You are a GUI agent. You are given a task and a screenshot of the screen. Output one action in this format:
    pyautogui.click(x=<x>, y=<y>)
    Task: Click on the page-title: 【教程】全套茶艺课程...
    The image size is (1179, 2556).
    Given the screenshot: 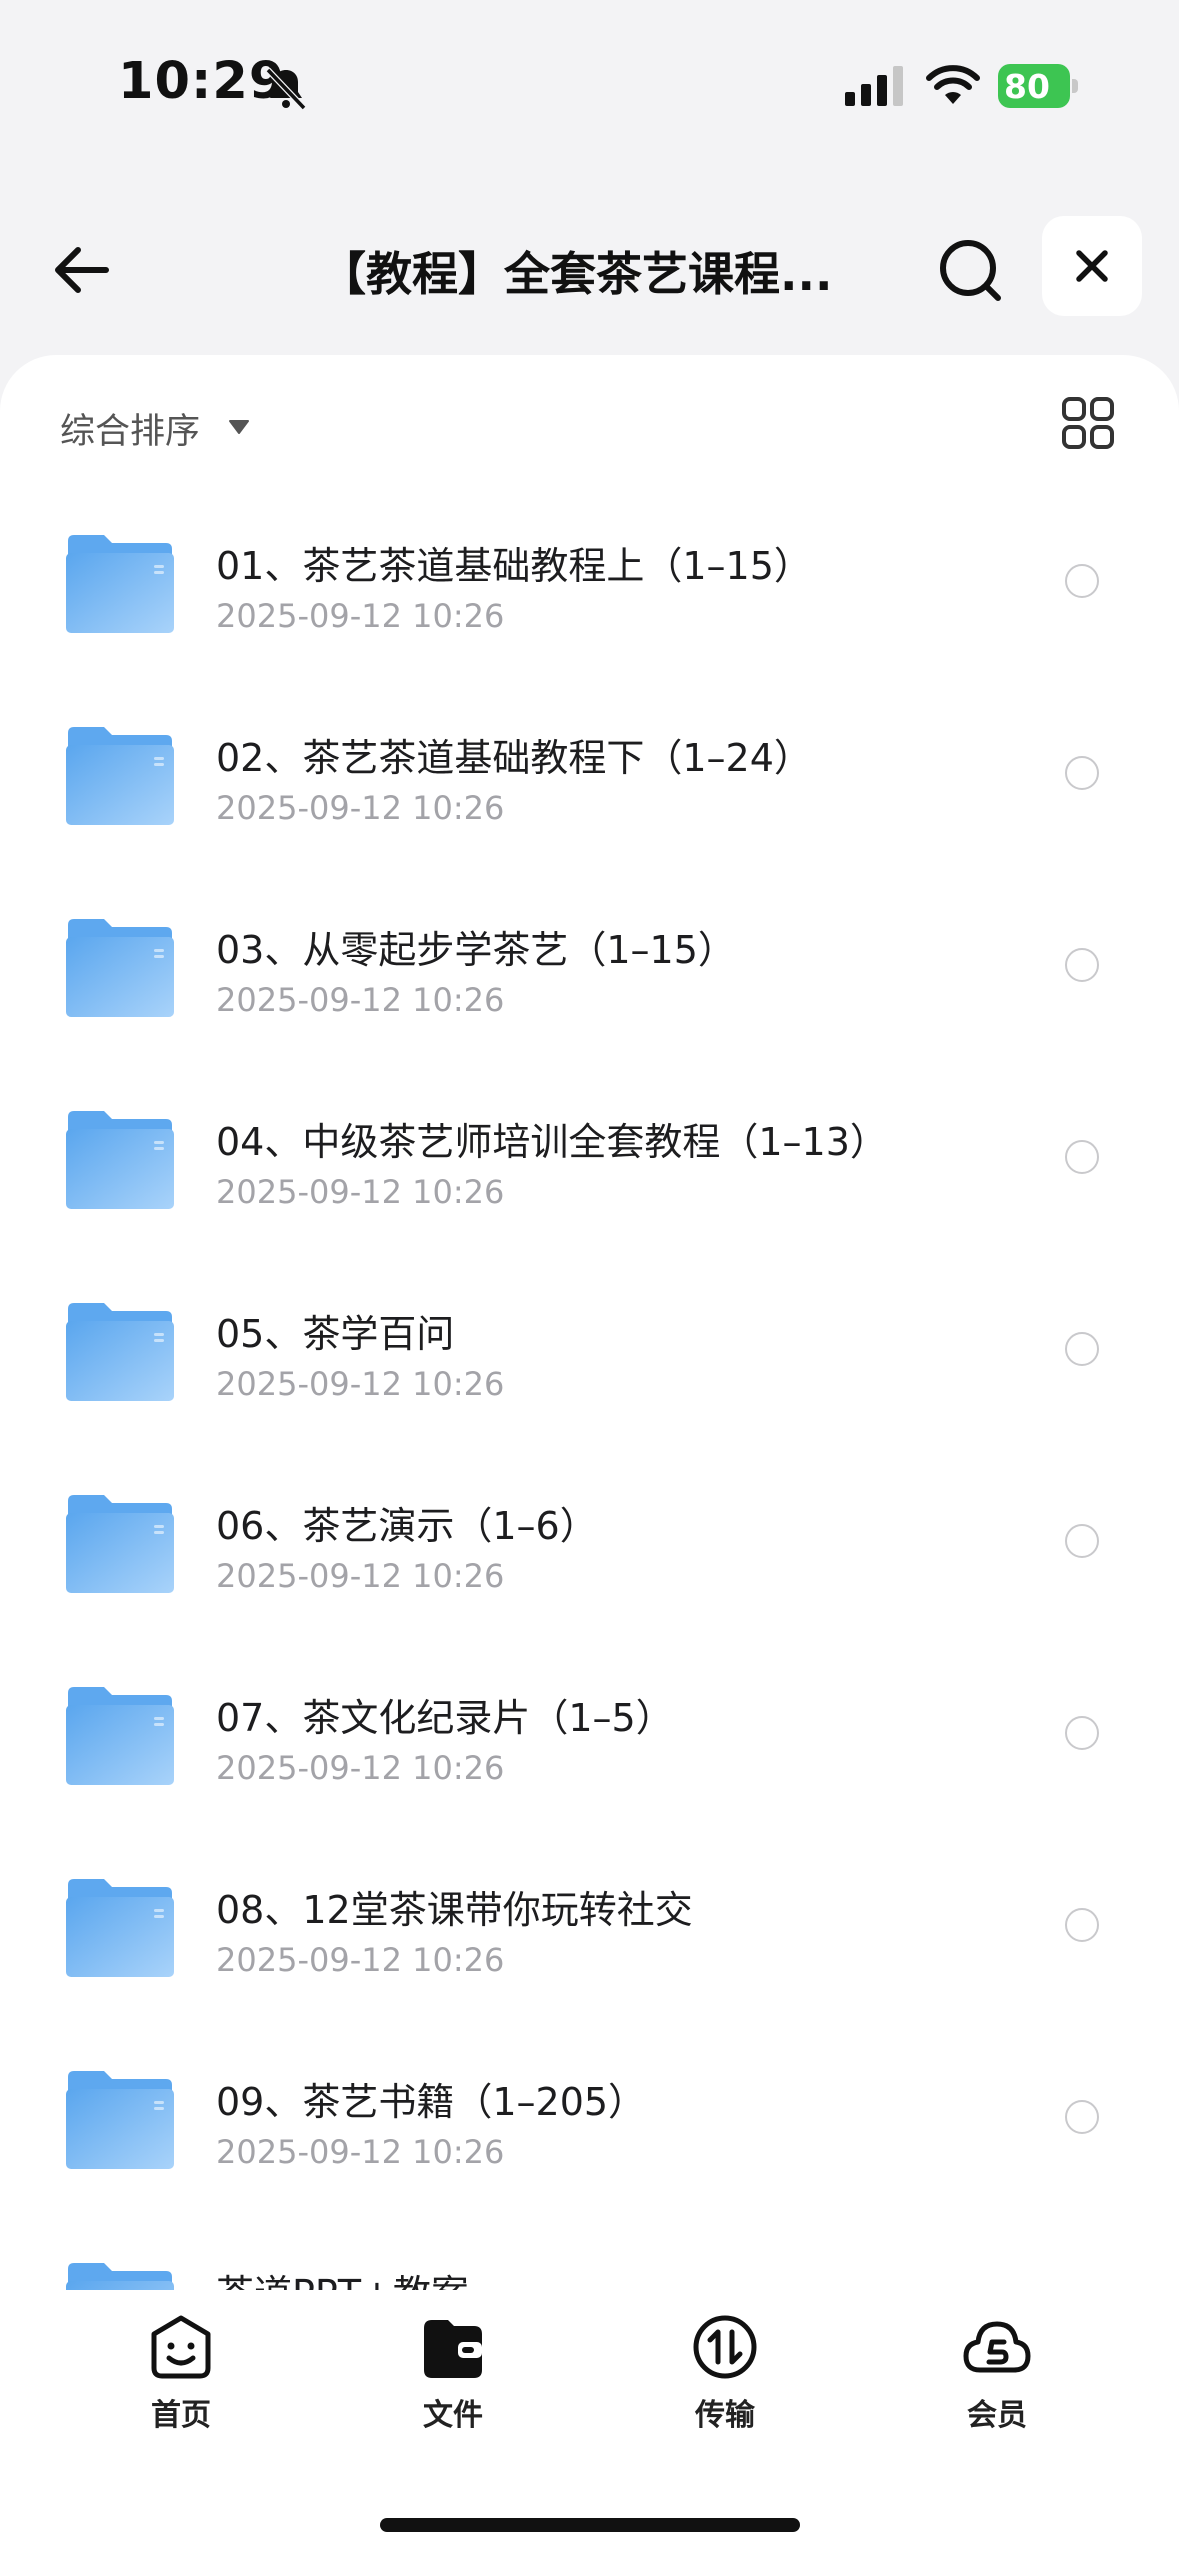 What is the action you would take?
    pyautogui.click(x=576, y=274)
    